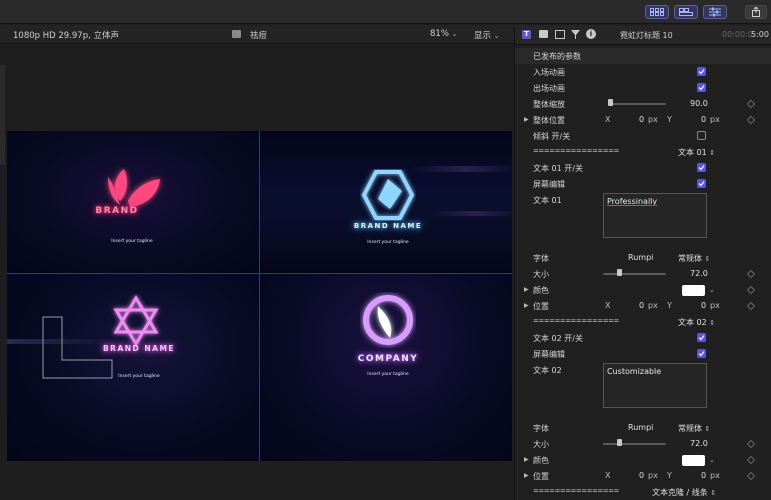 Image resolution: width=771 pixels, height=500 pixels. I want to click on tagline-4: Insert your tagline, so click(388, 374).